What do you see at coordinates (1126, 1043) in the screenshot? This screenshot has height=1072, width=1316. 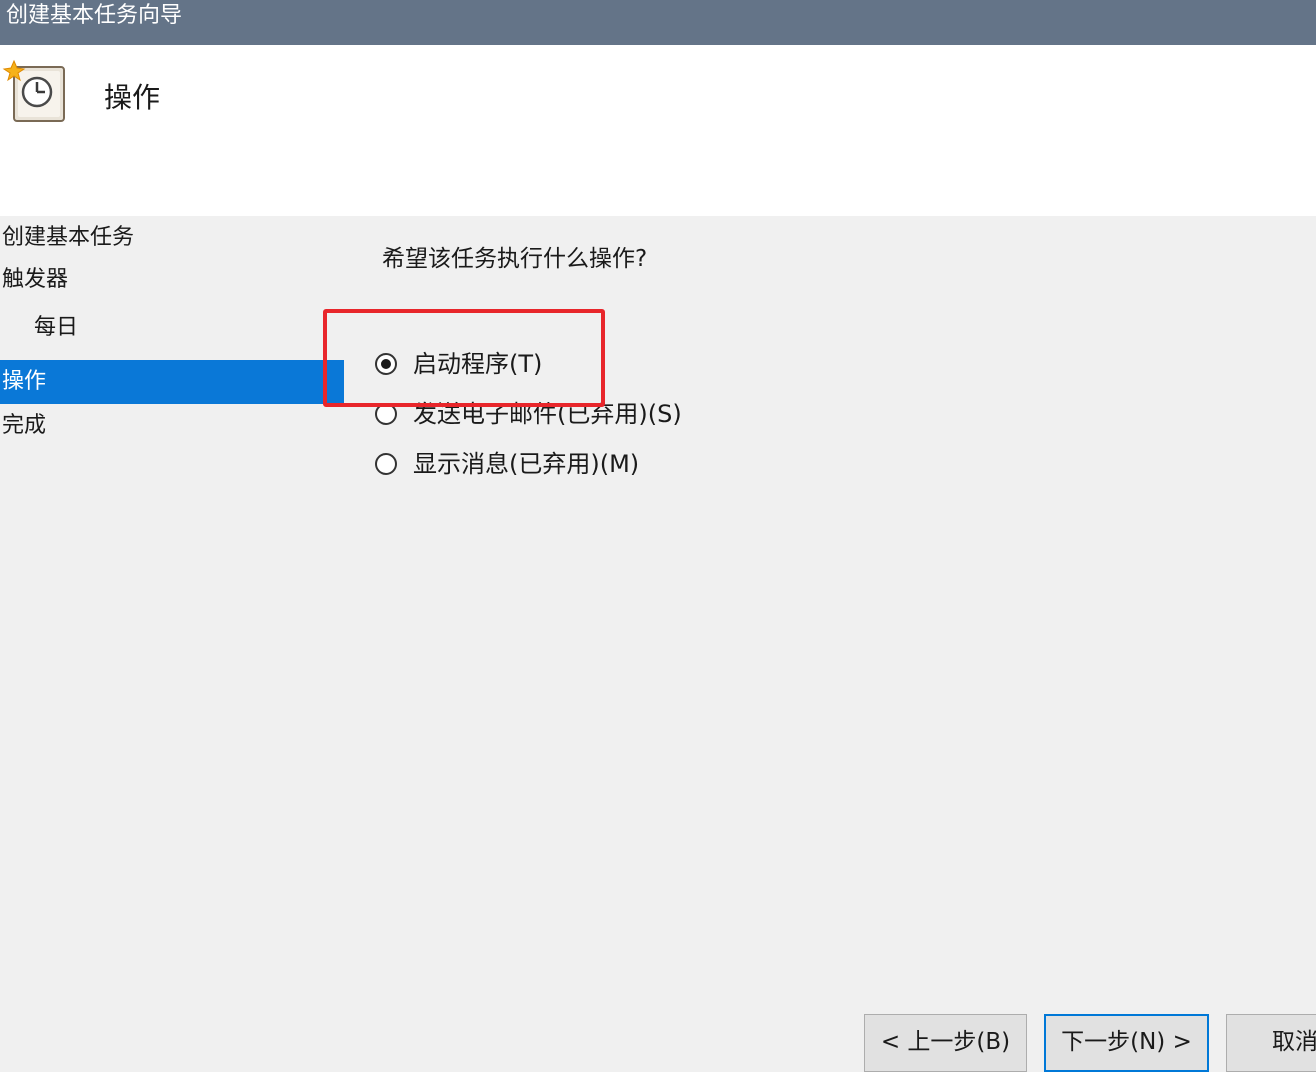 I see `next-button: 下一步(N) >` at bounding box center [1126, 1043].